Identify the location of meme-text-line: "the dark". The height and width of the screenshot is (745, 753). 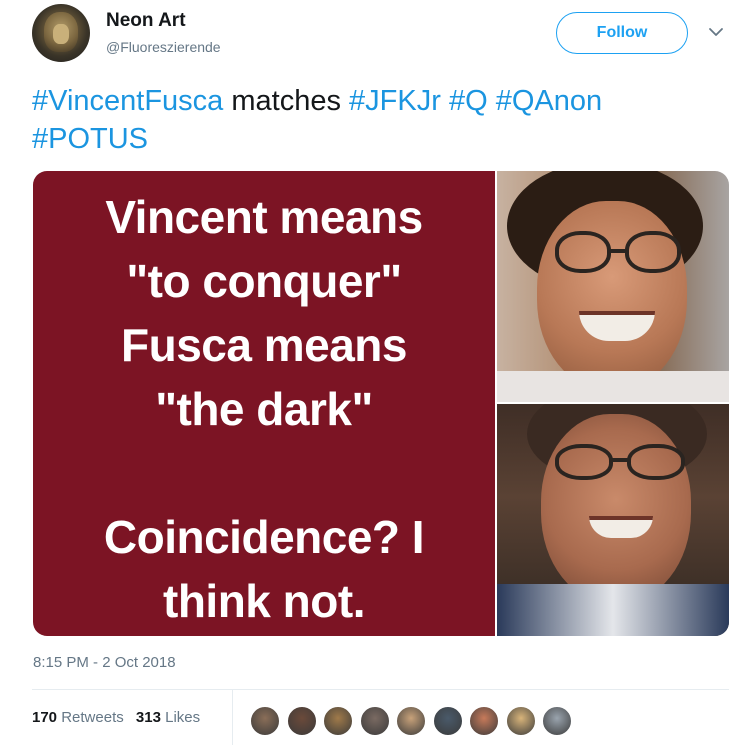
(264, 409).